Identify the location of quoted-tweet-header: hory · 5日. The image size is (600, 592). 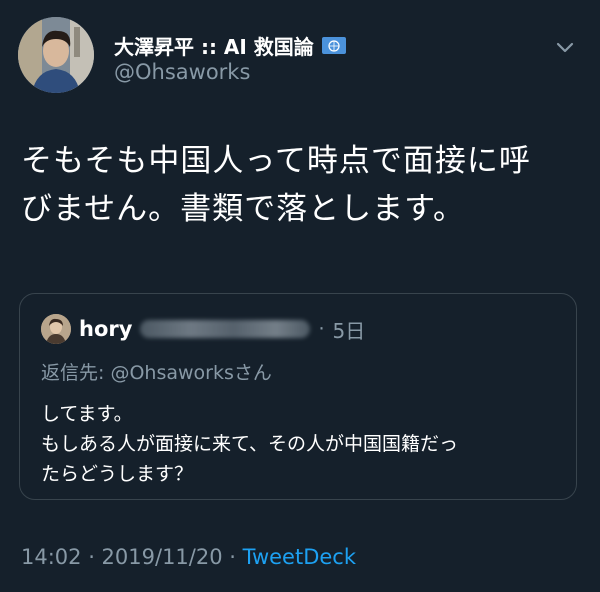
(203, 329).